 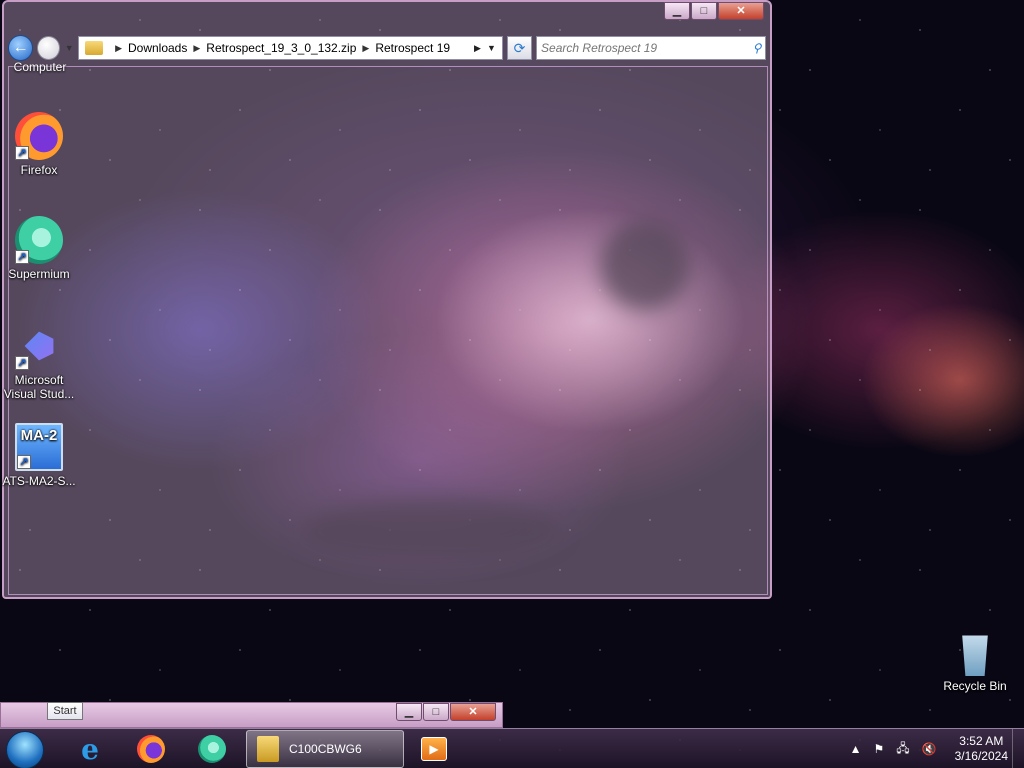 I want to click on clock: 3:52 AM 3/16/2024, so click(x=981, y=749).